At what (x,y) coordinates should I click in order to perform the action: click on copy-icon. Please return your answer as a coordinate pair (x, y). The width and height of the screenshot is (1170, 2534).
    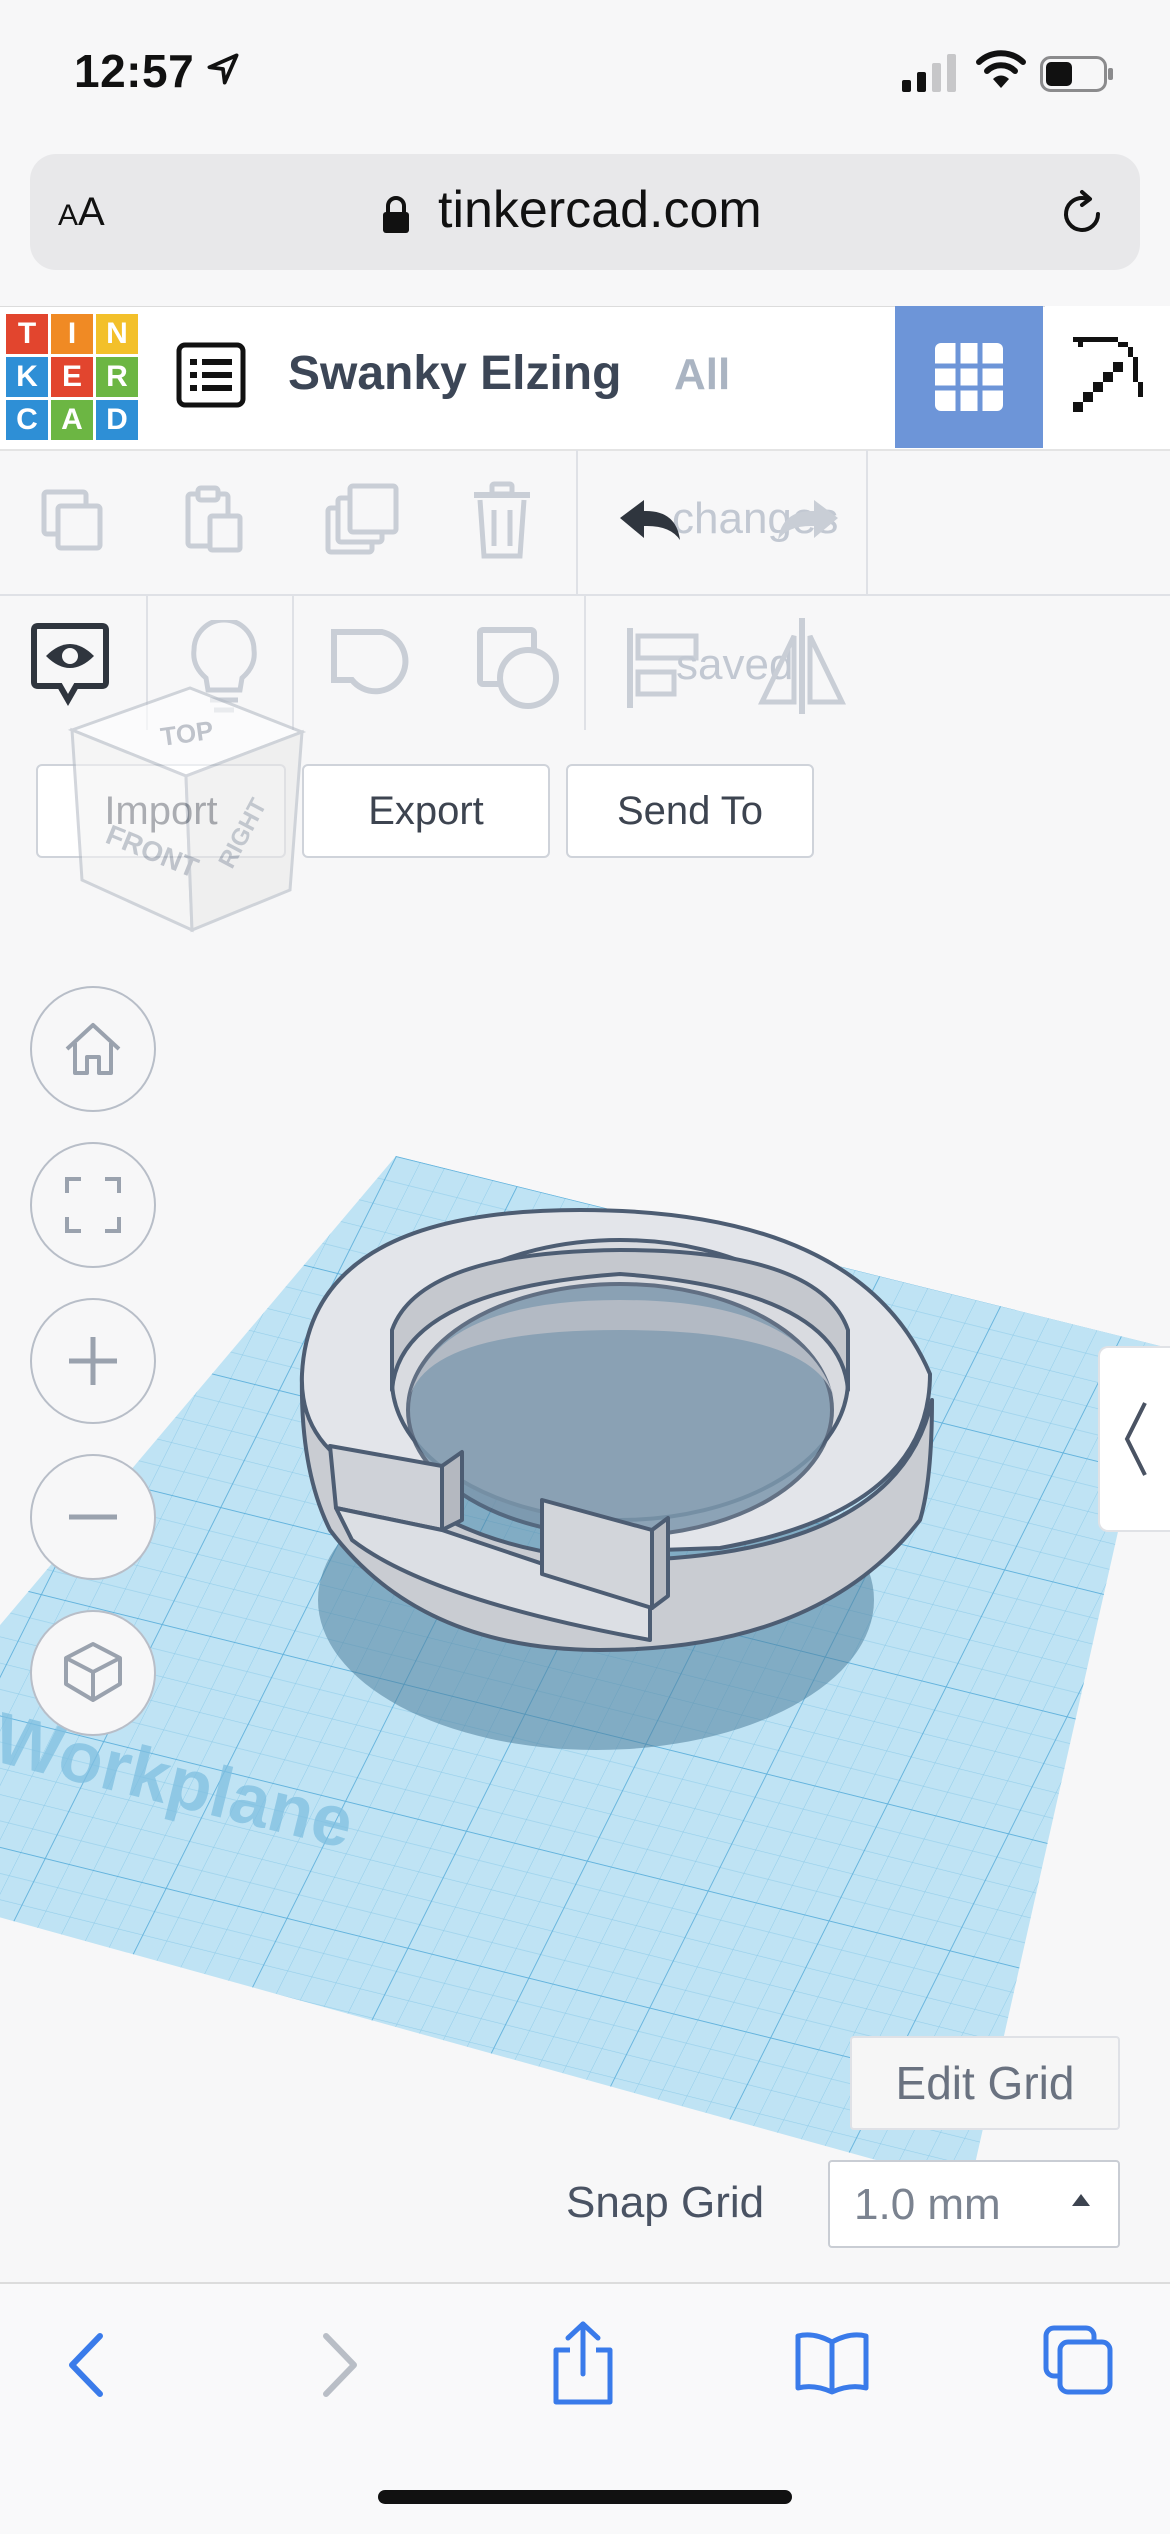
    Looking at the image, I should click on (72, 520).